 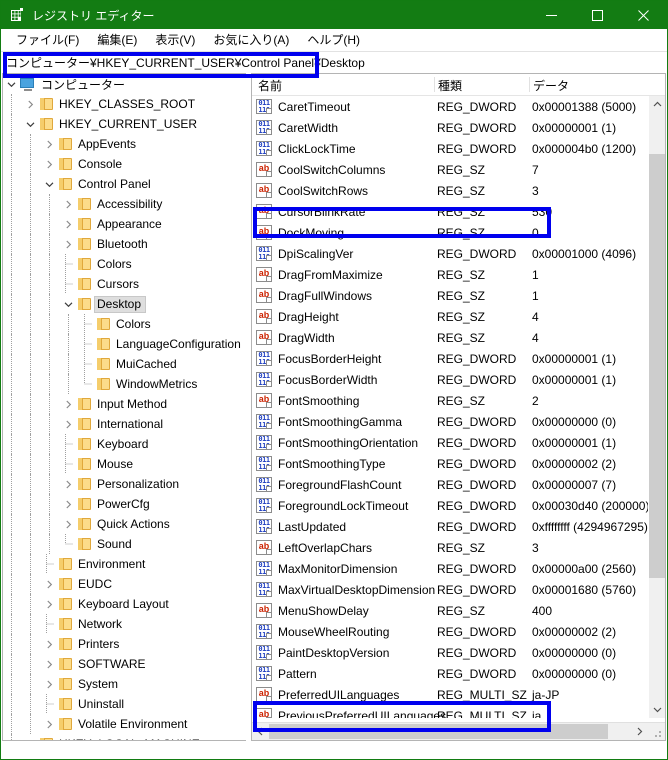 What do you see at coordinates (551, 15) in the screenshot?
I see `minimize-button` at bounding box center [551, 15].